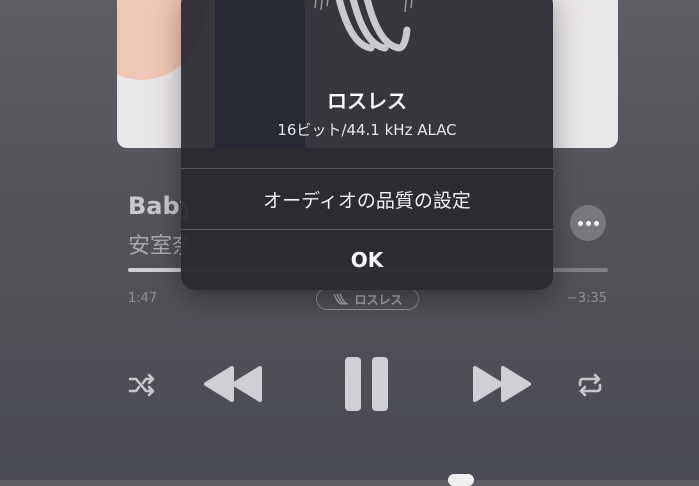  I want to click on repeat-icon, so click(590, 385).